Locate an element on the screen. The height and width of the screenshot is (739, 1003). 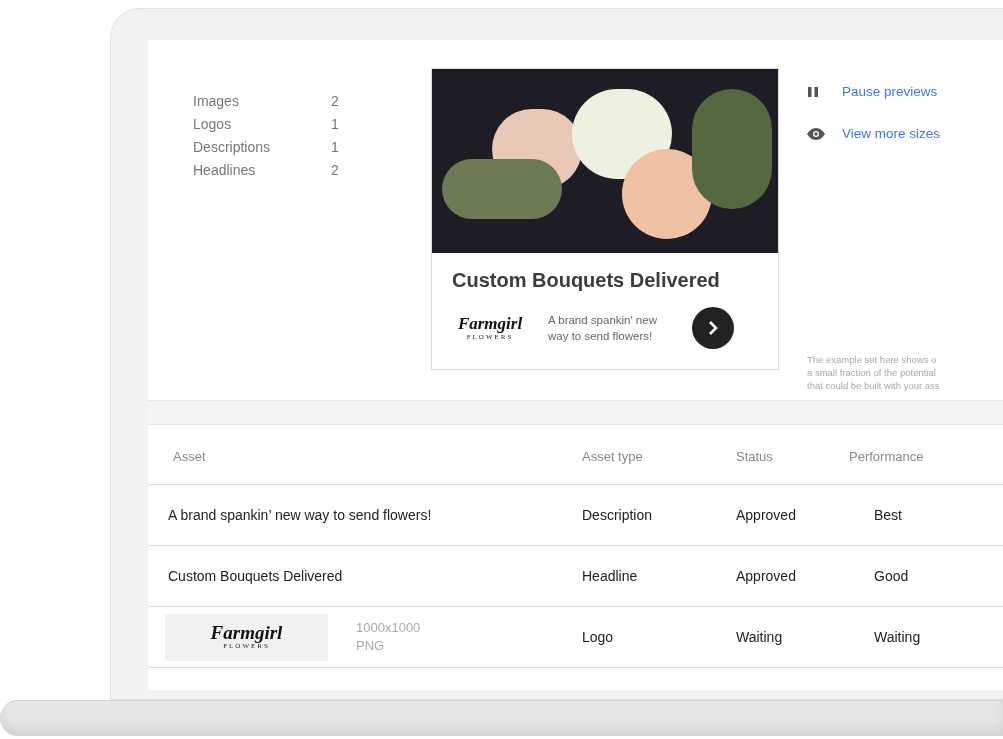
image-size: 1000x1000 is located at coordinates (388, 628).